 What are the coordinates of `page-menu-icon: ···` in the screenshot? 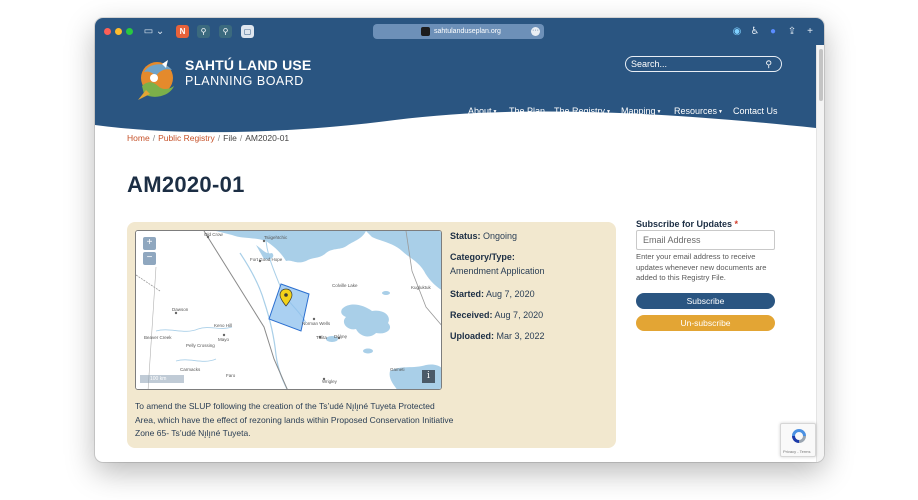 It's located at (535, 31).